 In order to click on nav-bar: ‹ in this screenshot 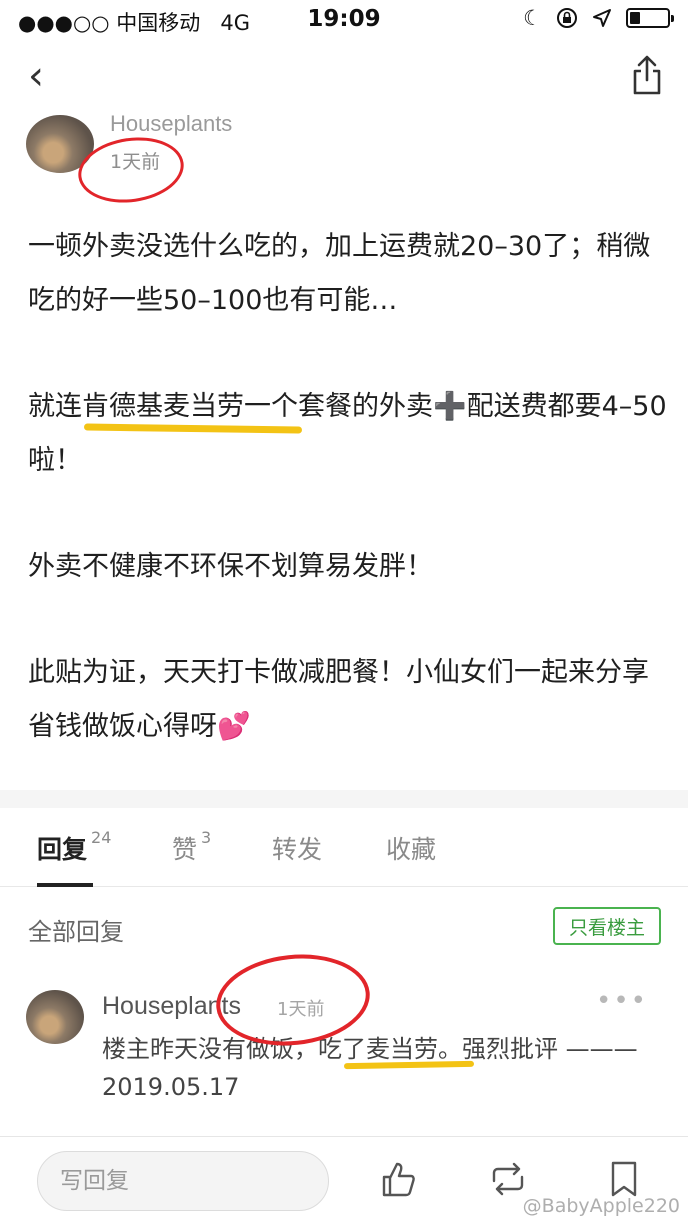, I will do `click(344, 79)`.